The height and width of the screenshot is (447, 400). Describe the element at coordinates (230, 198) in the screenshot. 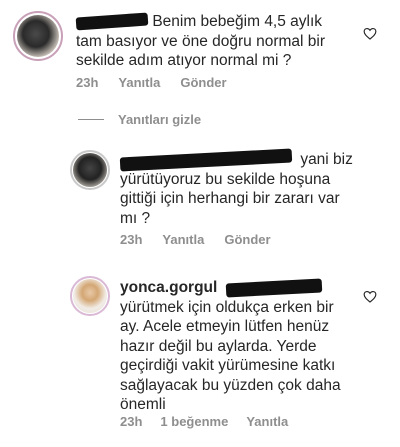

I see `comment-text: gittiği için herhangi bir zararı var` at that location.